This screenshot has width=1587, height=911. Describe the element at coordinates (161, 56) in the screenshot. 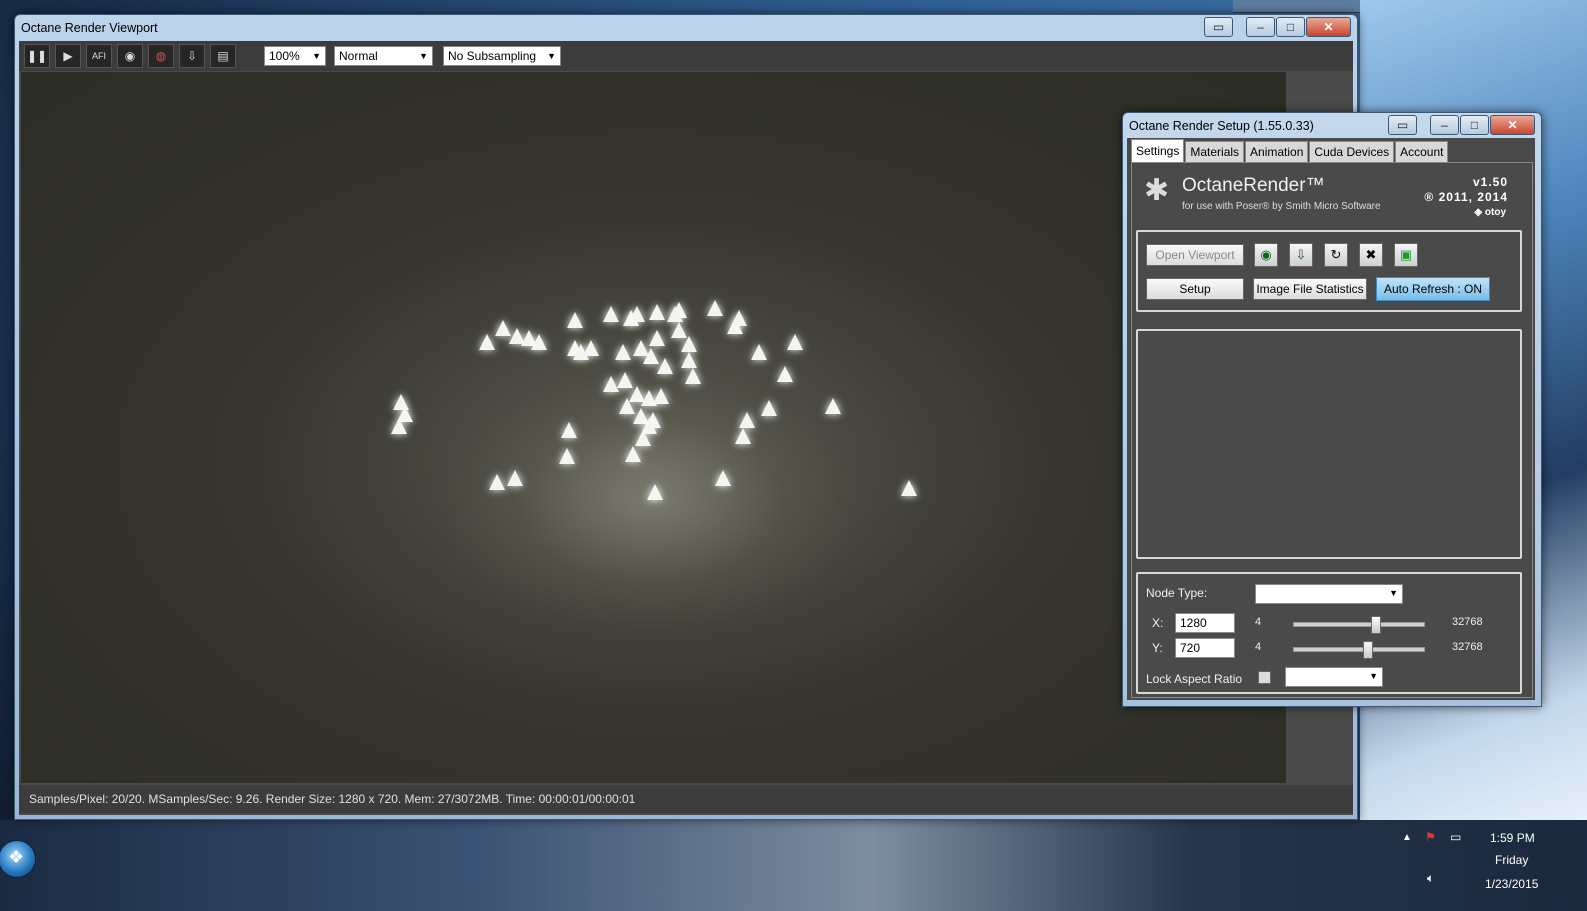

I see `color-icon: ◍` at that location.